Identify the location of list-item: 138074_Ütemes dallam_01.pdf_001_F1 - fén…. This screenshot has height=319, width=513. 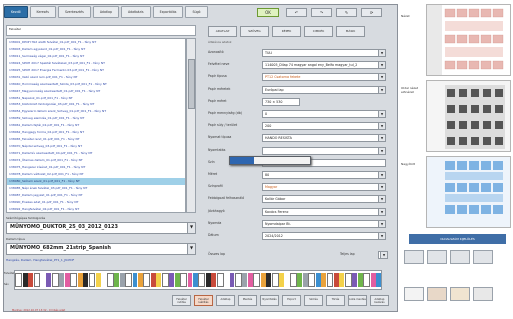
(96, 160).